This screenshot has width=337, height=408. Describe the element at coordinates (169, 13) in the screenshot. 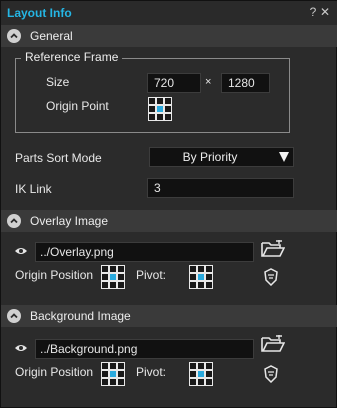

I see `title-bar: Layout Info ? ✕` at that location.